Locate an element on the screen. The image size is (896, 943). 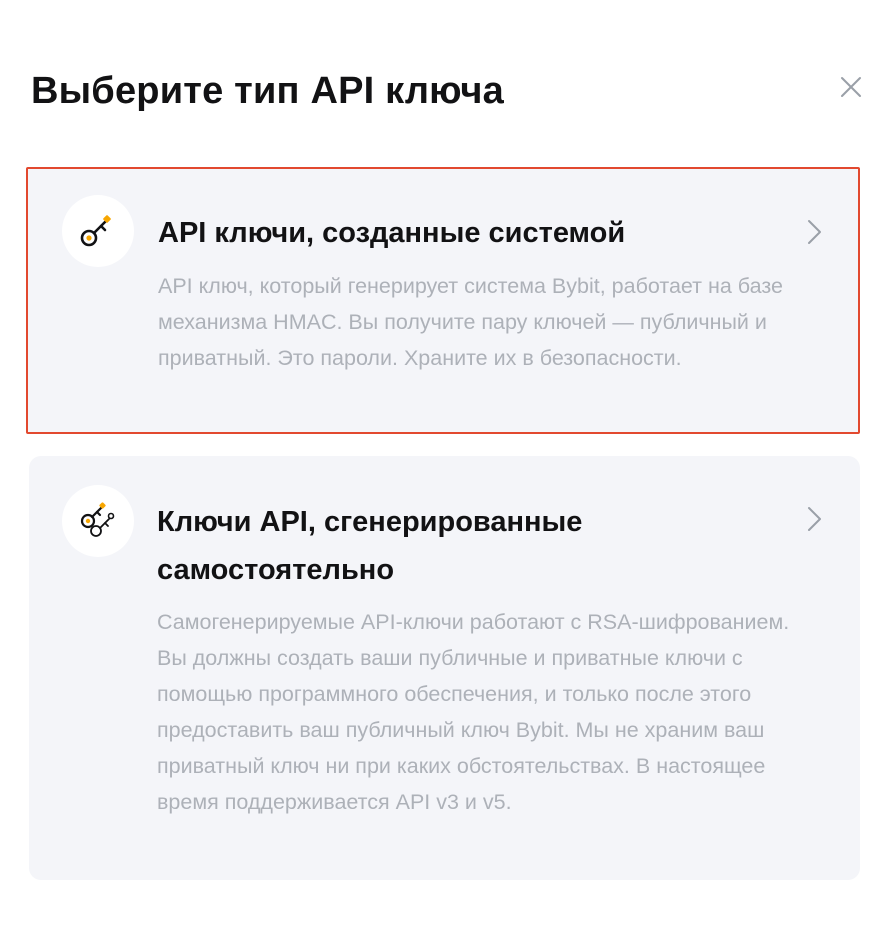
key-icon is located at coordinates (95, 231).